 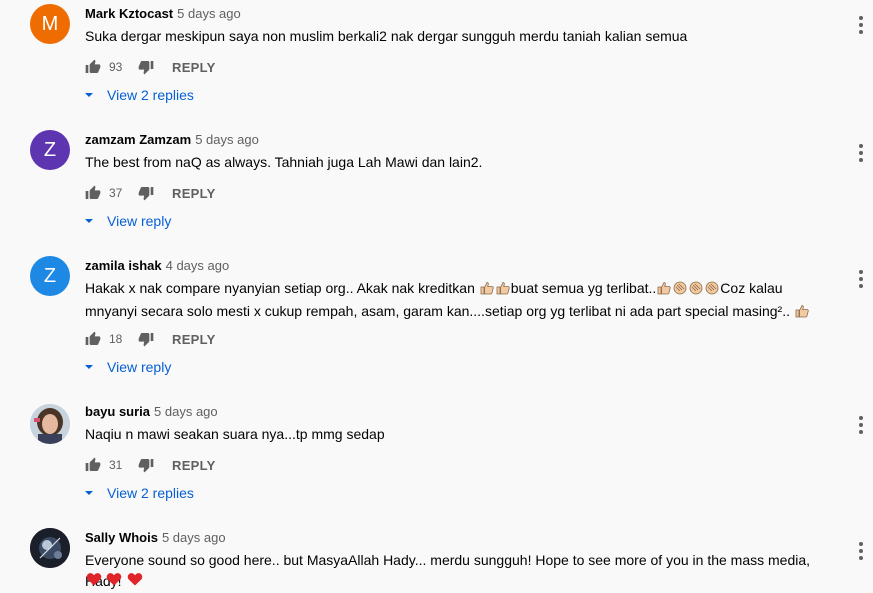 I want to click on comment-time: 4 days ago, so click(x=198, y=265).